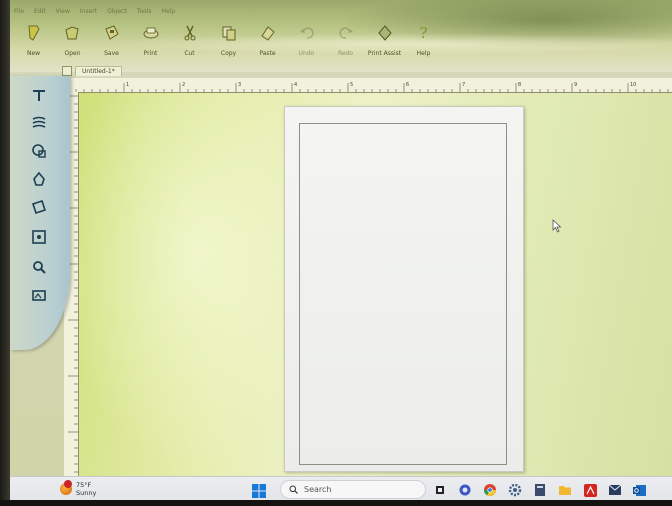 The height and width of the screenshot is (506, 672). What do you see at coordinates (39, 179) in the screenshot?
I see `clipart-tool-icon` at bounding box center [39, 179].